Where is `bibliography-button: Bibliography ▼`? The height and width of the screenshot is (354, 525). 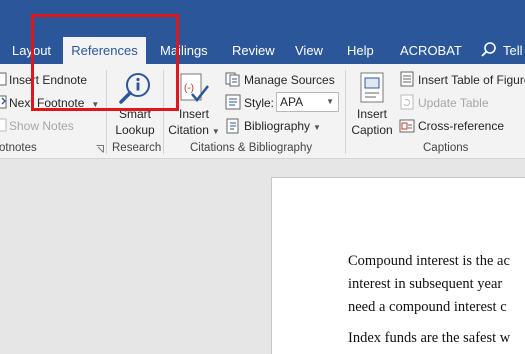 bibliography-button: Bibliography ▼ is located at coordinates (282, 127).